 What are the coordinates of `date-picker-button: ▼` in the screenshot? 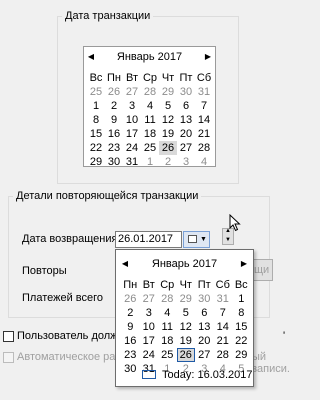 It's located at (196, 239).